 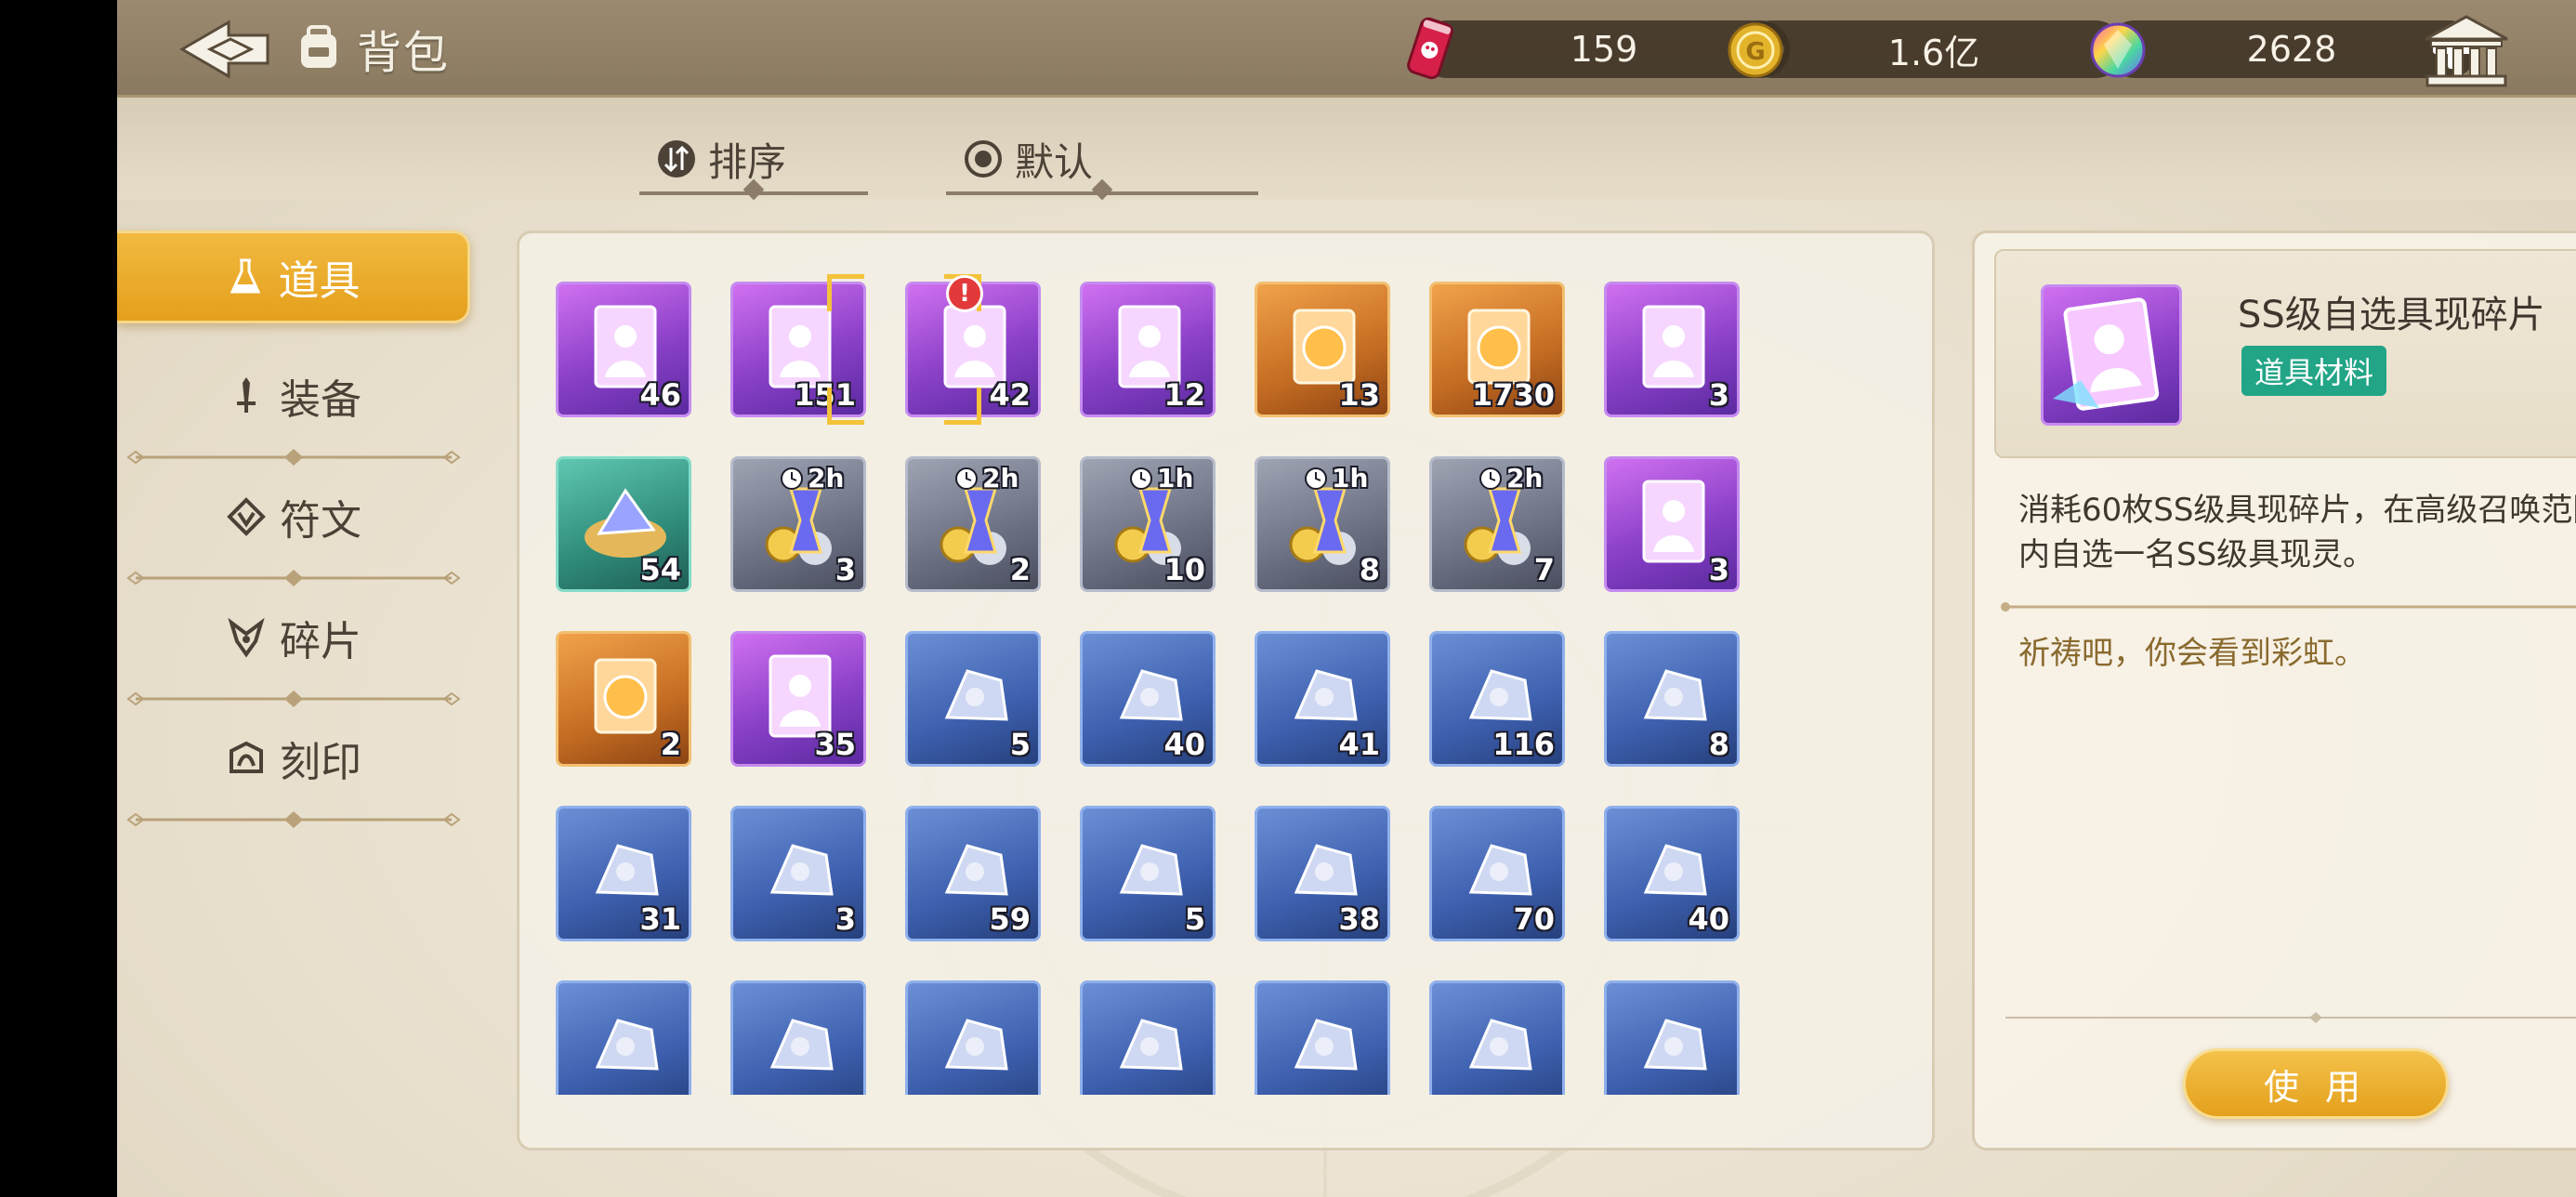 What do you see at coordinates (1054, 161) in the screenshot?
I see `default-filter-label: 默认` at bounding box center [1054, 161].